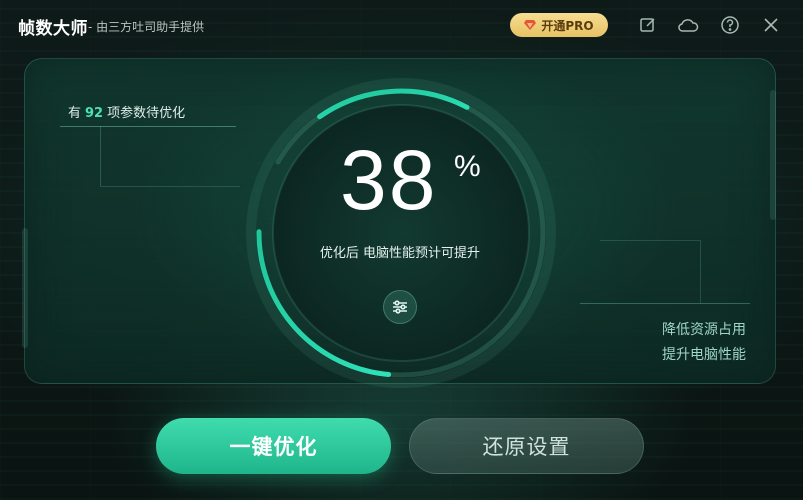  I want to click on app-title: 帧数大师, so click(53, 29).